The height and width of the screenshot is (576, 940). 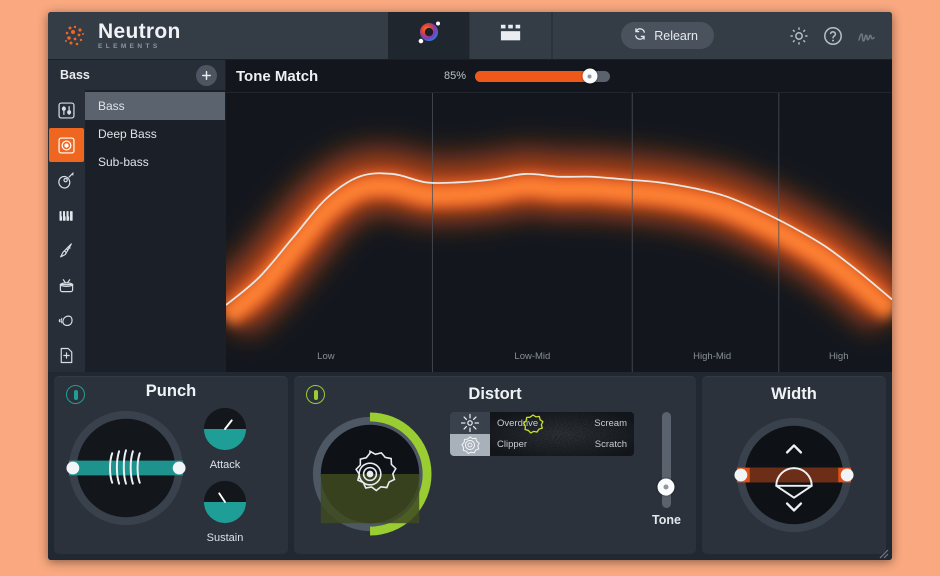 What do you see at coordinates (66, 285) in the screenshot?
I see `rail-item-drums` at bounding box center [66, 285].